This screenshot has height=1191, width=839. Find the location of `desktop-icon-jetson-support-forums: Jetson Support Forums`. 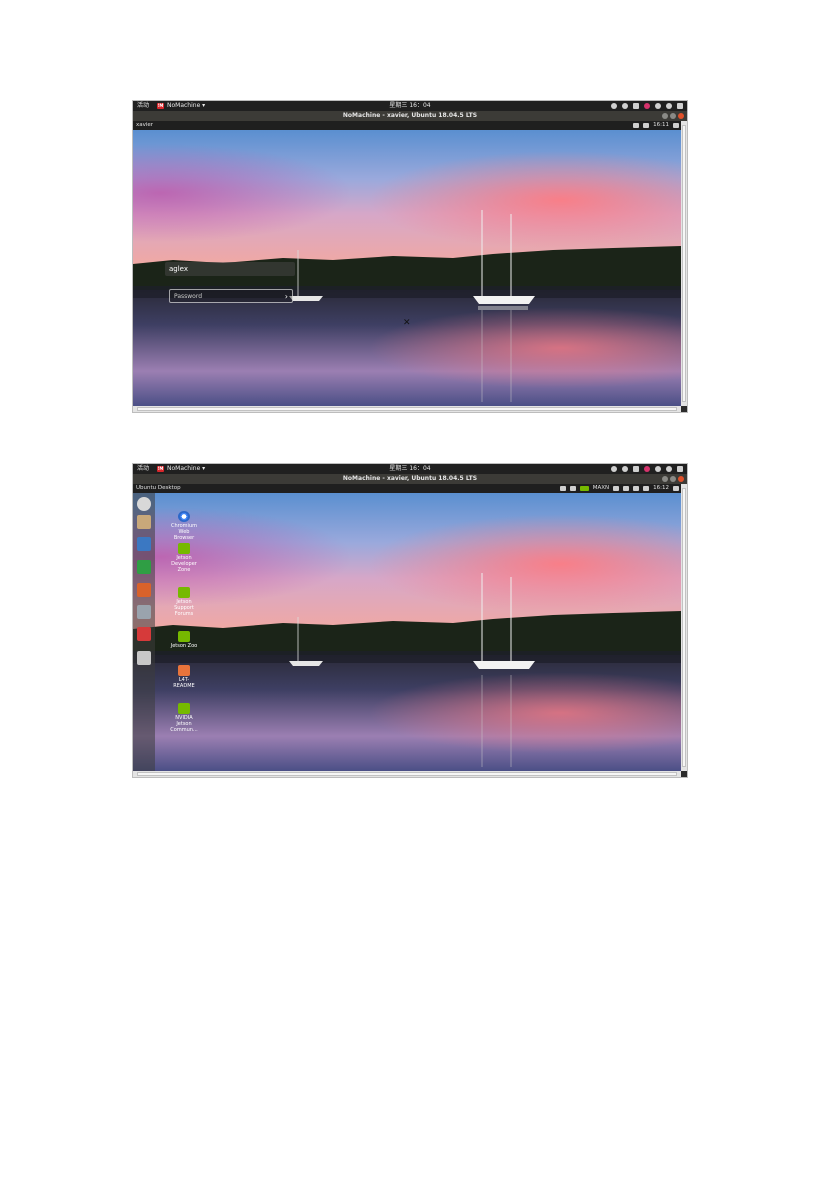

desktop-icon-jetson-support-forums: Jetson Support Forums is located at coordinates (184, 602).